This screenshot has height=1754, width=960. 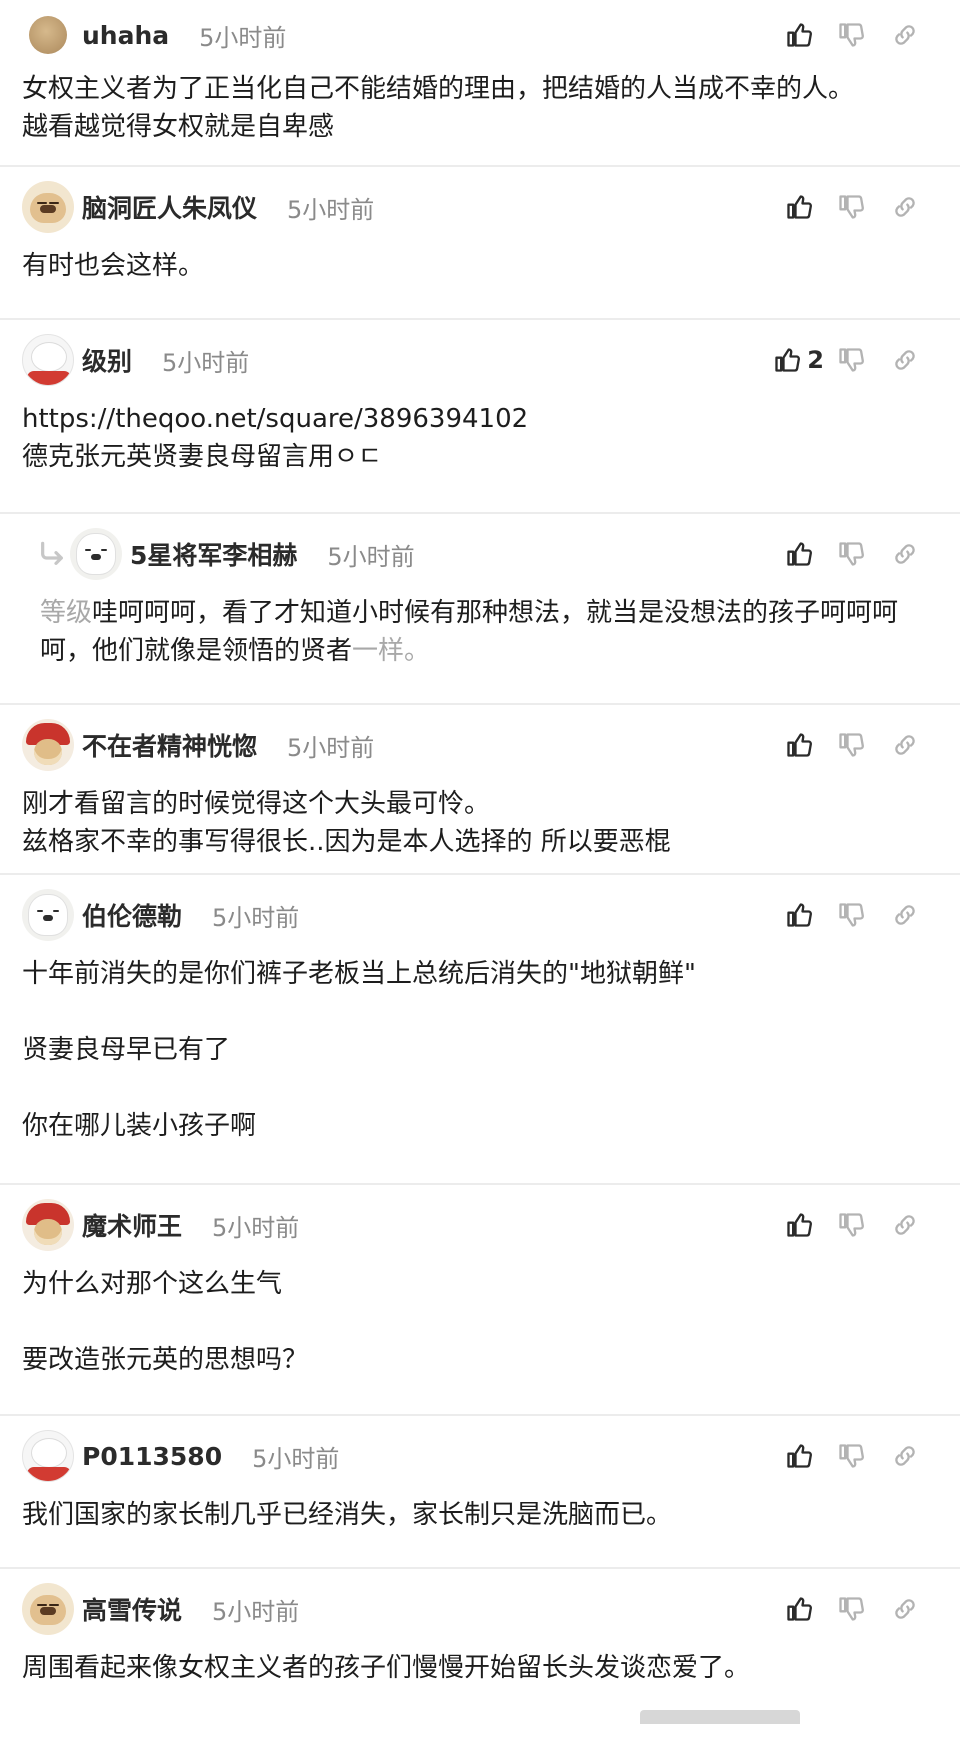 I want to click on comment-line: 越看越觉得女权就是自卑感, so click(x=178, y=127).